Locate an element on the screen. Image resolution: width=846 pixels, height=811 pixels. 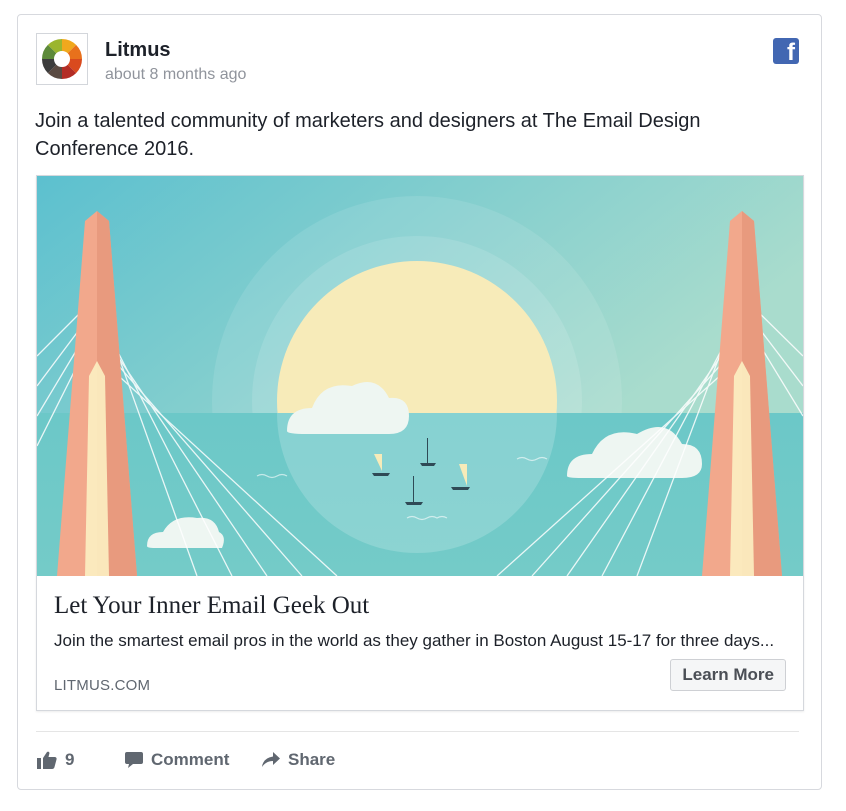
divider is located at coordinates (417, 731).